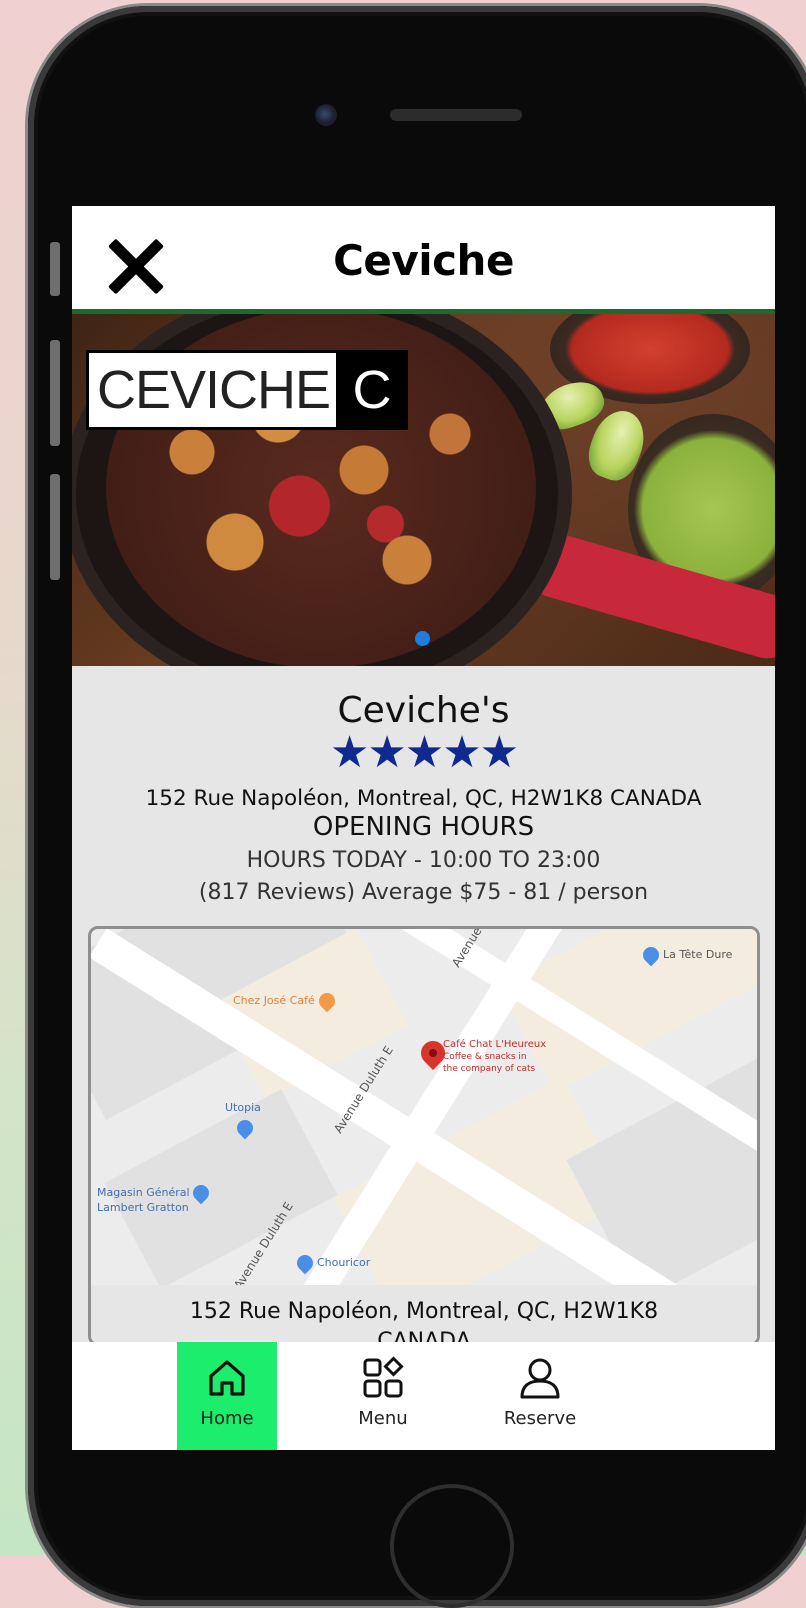 This screenshot has width=806, height=1608. What do you see at coordinates (685, 955) in the screenshot?
I see `poi-la-tete-dure: La Tête Dure` at bounding box center [685, 955].